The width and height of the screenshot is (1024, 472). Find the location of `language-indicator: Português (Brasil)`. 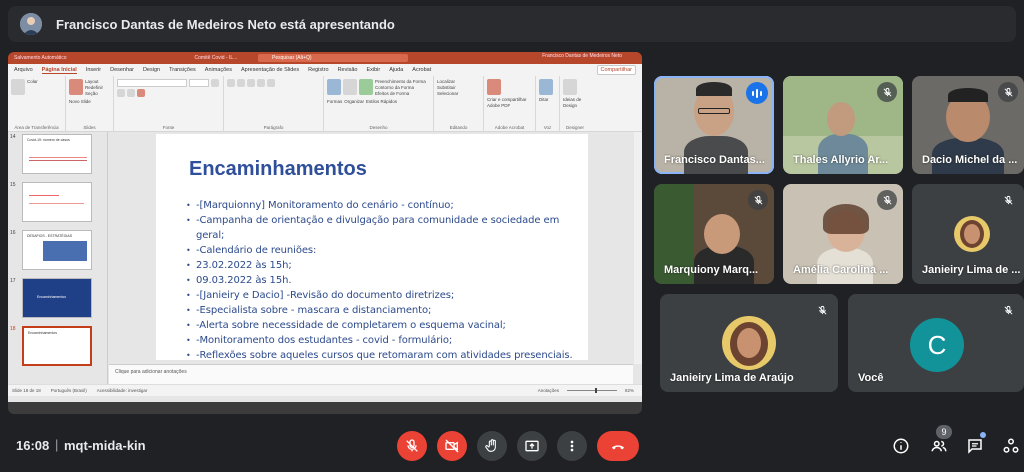

language-indicator: Português (Brasil) is located at coordinates (69, 390).